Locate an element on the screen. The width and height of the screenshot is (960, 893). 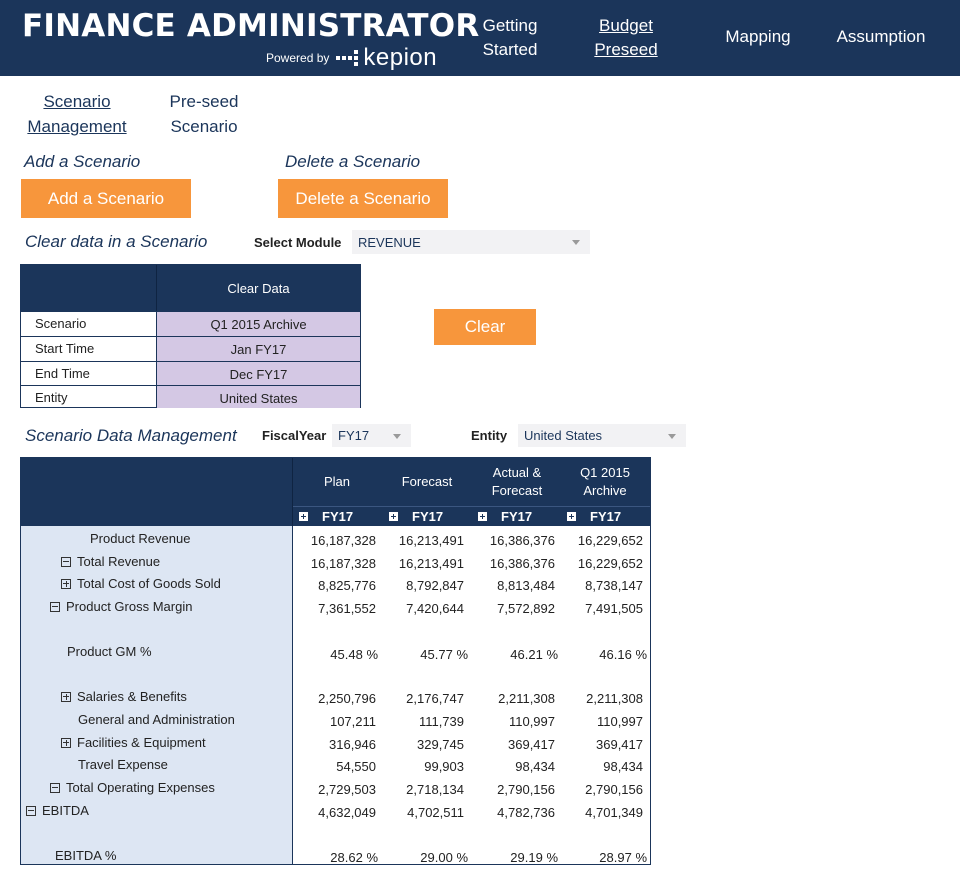
module-dropdown: REVENUE is located at coordinates (471, 242).